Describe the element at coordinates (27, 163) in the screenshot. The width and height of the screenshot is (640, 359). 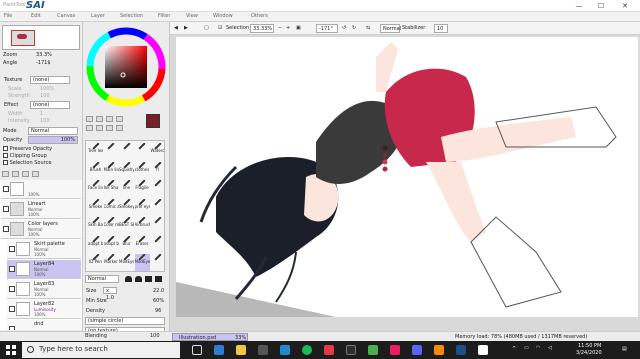
I see `selection-source-option: Selection Source` at that location.